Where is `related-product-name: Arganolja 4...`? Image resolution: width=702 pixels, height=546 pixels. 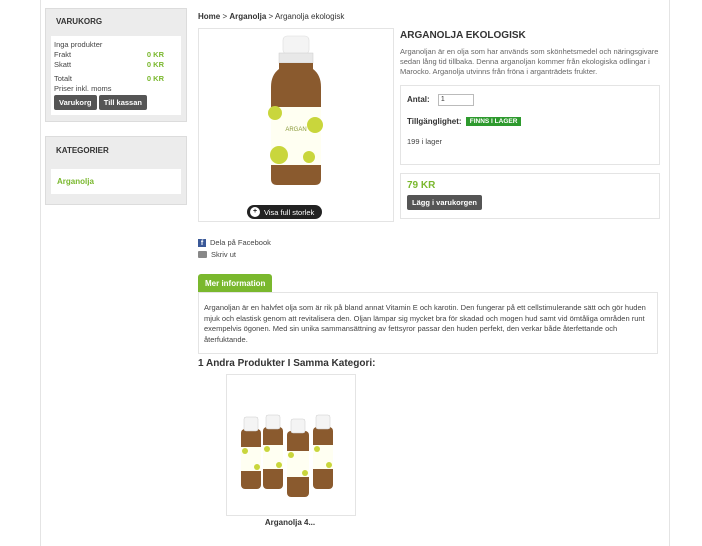
related-product-name: Arganolja 4... is located at coordinates (290, 522).